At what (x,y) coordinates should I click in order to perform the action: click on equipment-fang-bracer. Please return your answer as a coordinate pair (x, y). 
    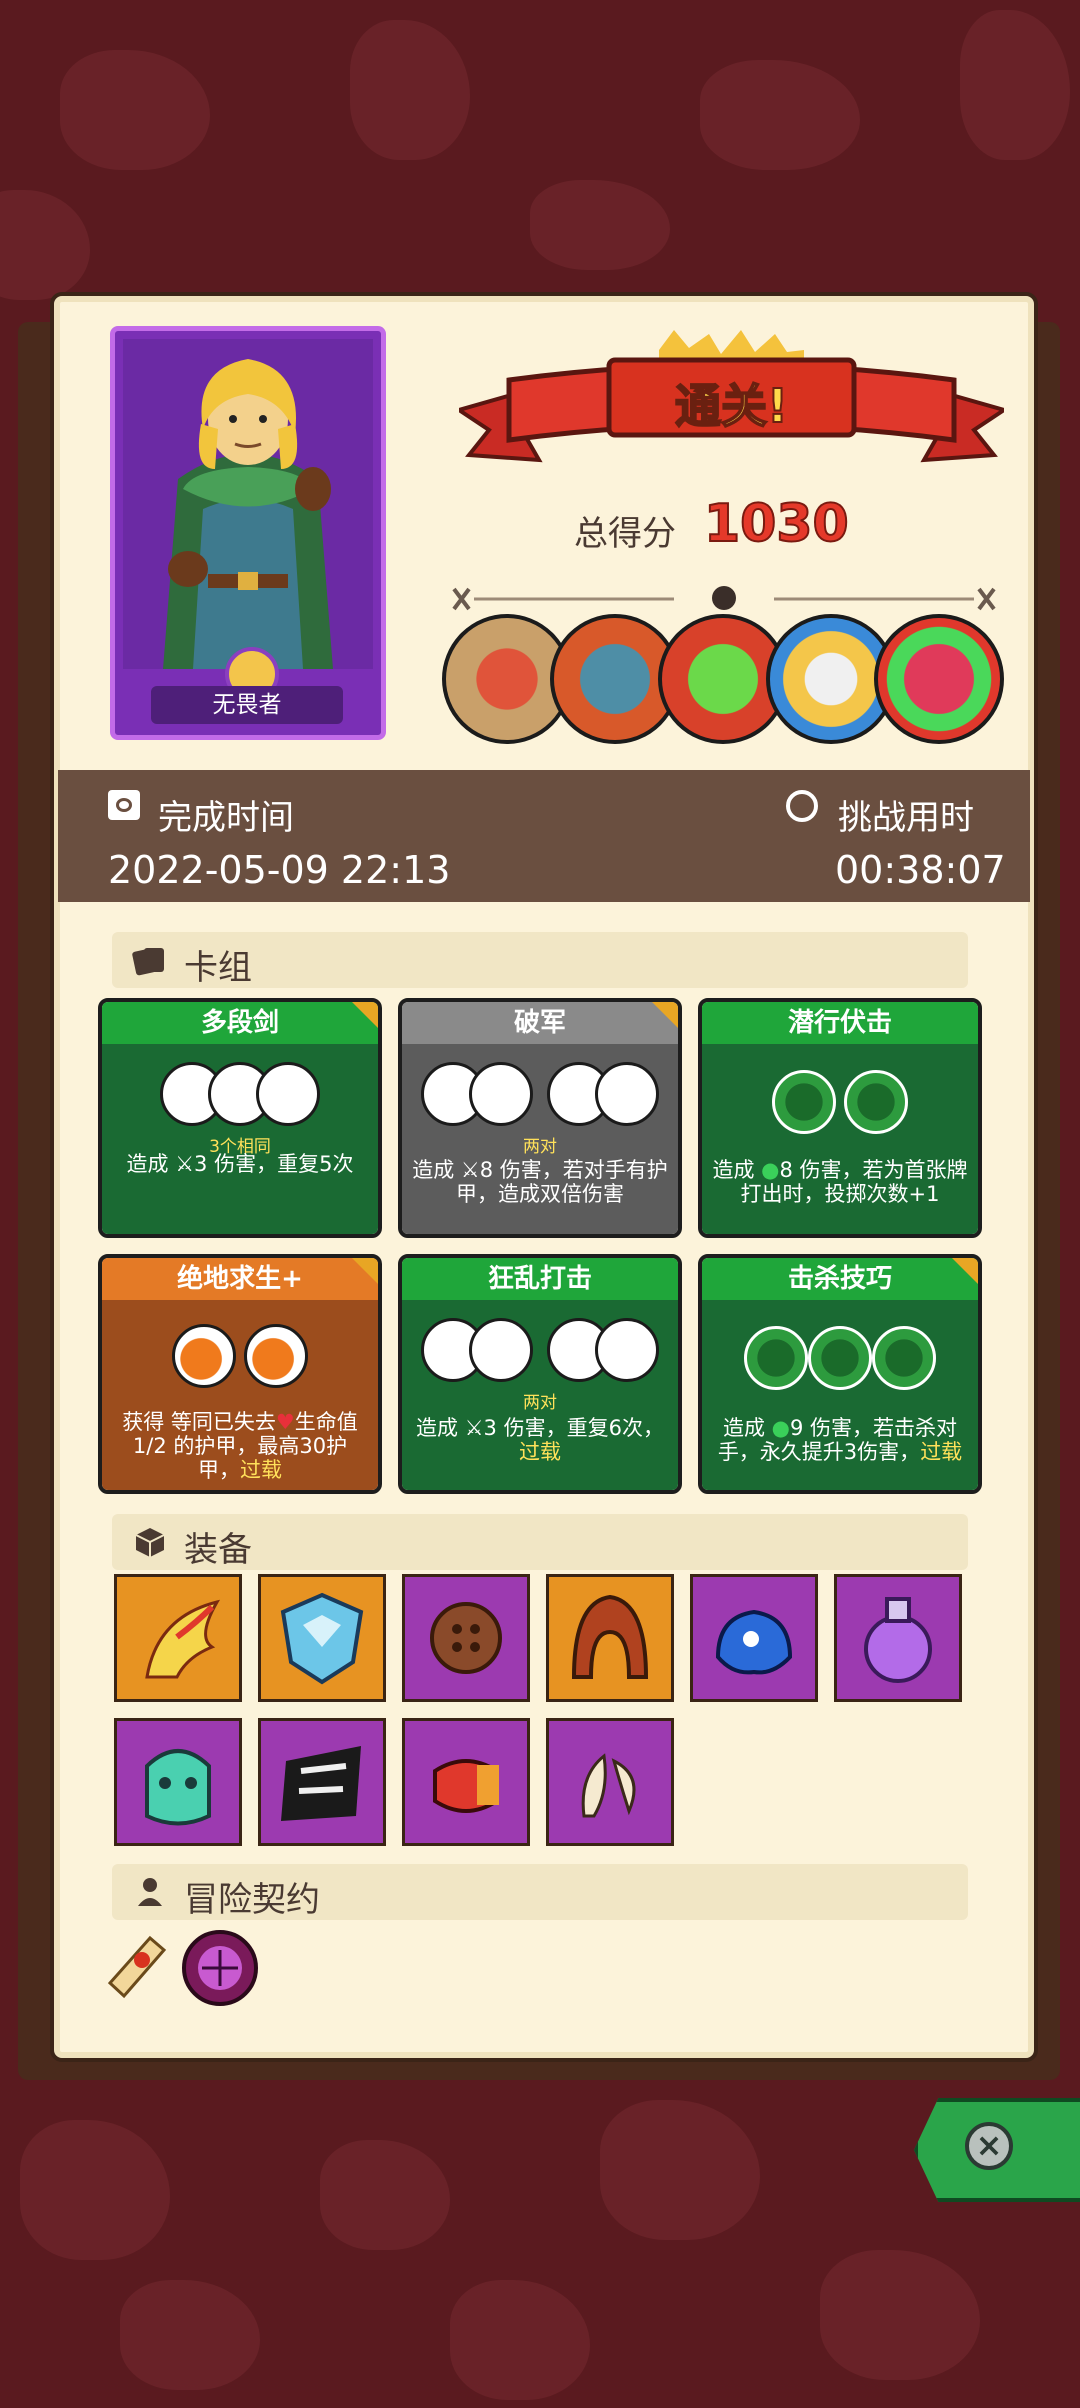
    Looking at the image, I should click on (466, 1782).